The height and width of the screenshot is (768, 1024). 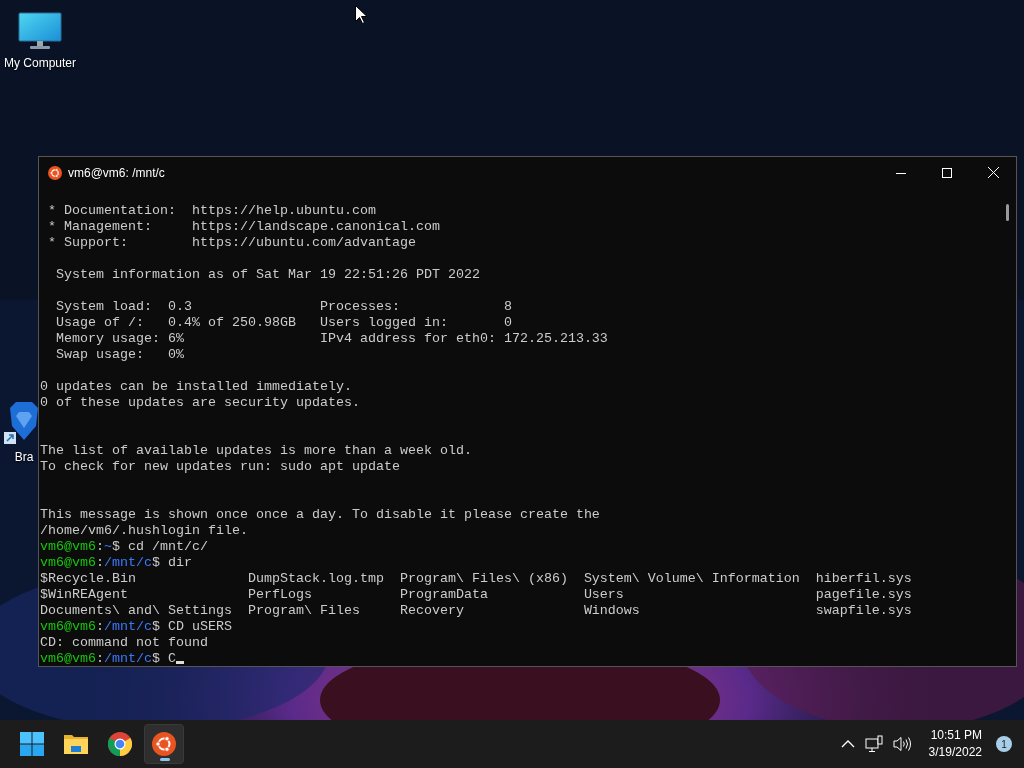 What do you see at coordinates (361, 14) in the screenshot?
I see `mouse-pointer-icon` at bounding box center [361, 14].